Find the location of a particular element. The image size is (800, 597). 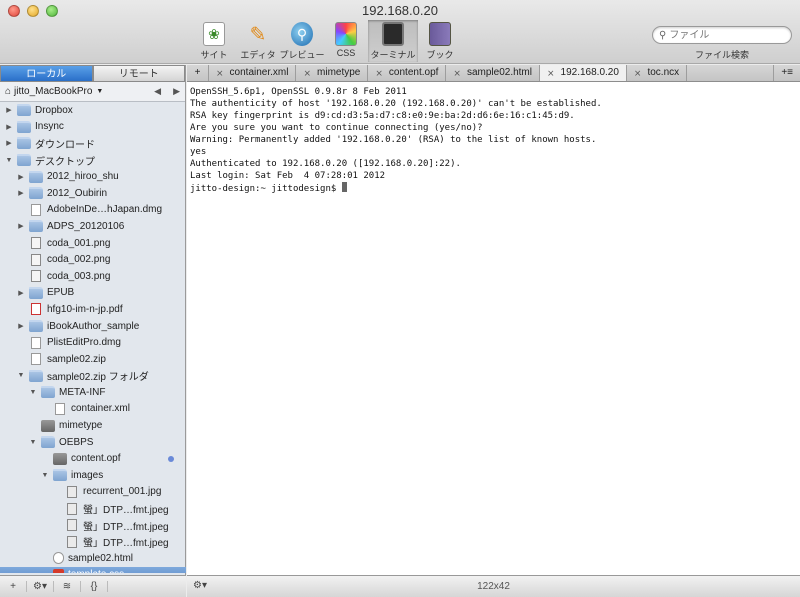

tree-folder-row: ▶ ダウンロード is located at coordinates (93, 143).